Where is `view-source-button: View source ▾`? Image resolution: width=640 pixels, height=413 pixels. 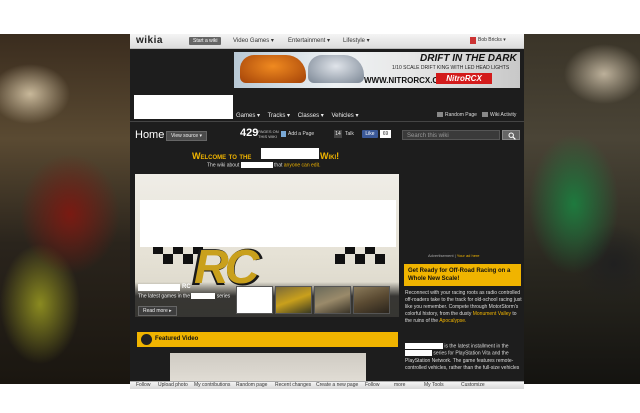
view-source-button: View source ▾ is located at coordinates (187, 136).